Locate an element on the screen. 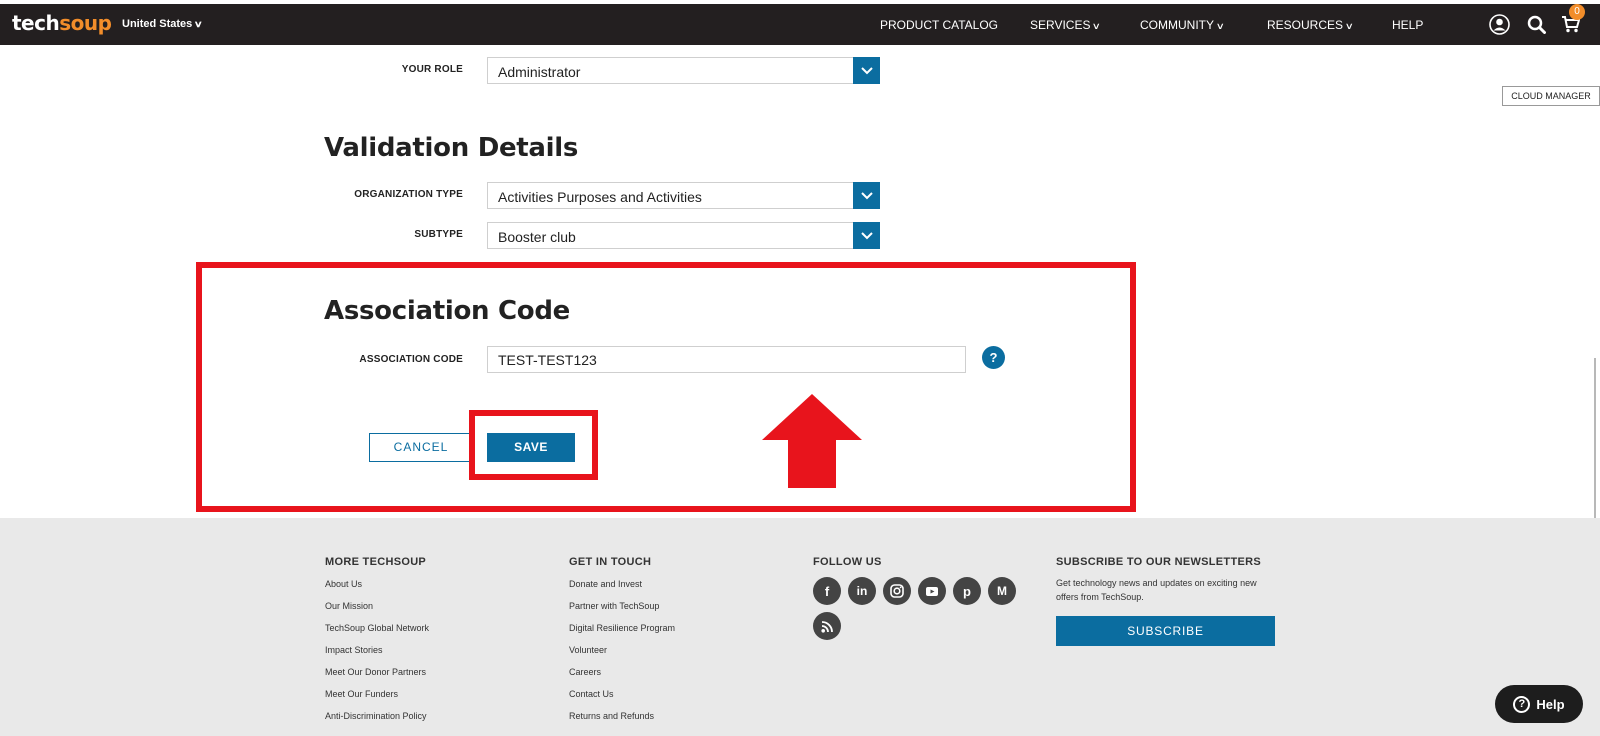  validation-details-heading: Validation Details is located at coordinates (451, 148).